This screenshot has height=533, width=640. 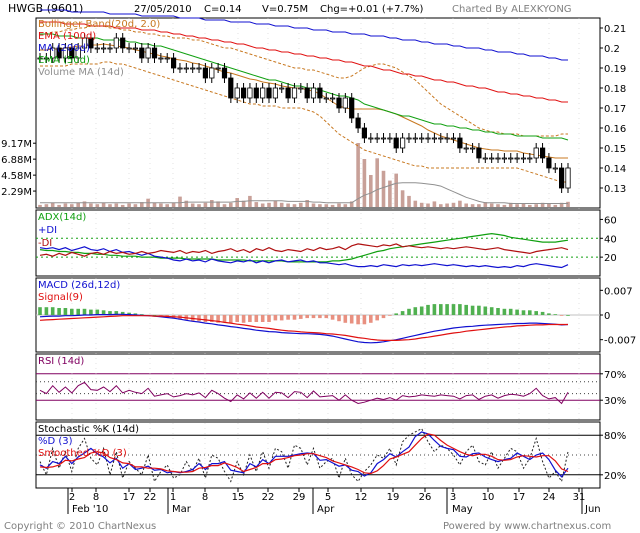 What do you see at coordinates (163, 9) in the screenshot?
I see `date-label: 27/05/2010` at bounding box center [163, 9].